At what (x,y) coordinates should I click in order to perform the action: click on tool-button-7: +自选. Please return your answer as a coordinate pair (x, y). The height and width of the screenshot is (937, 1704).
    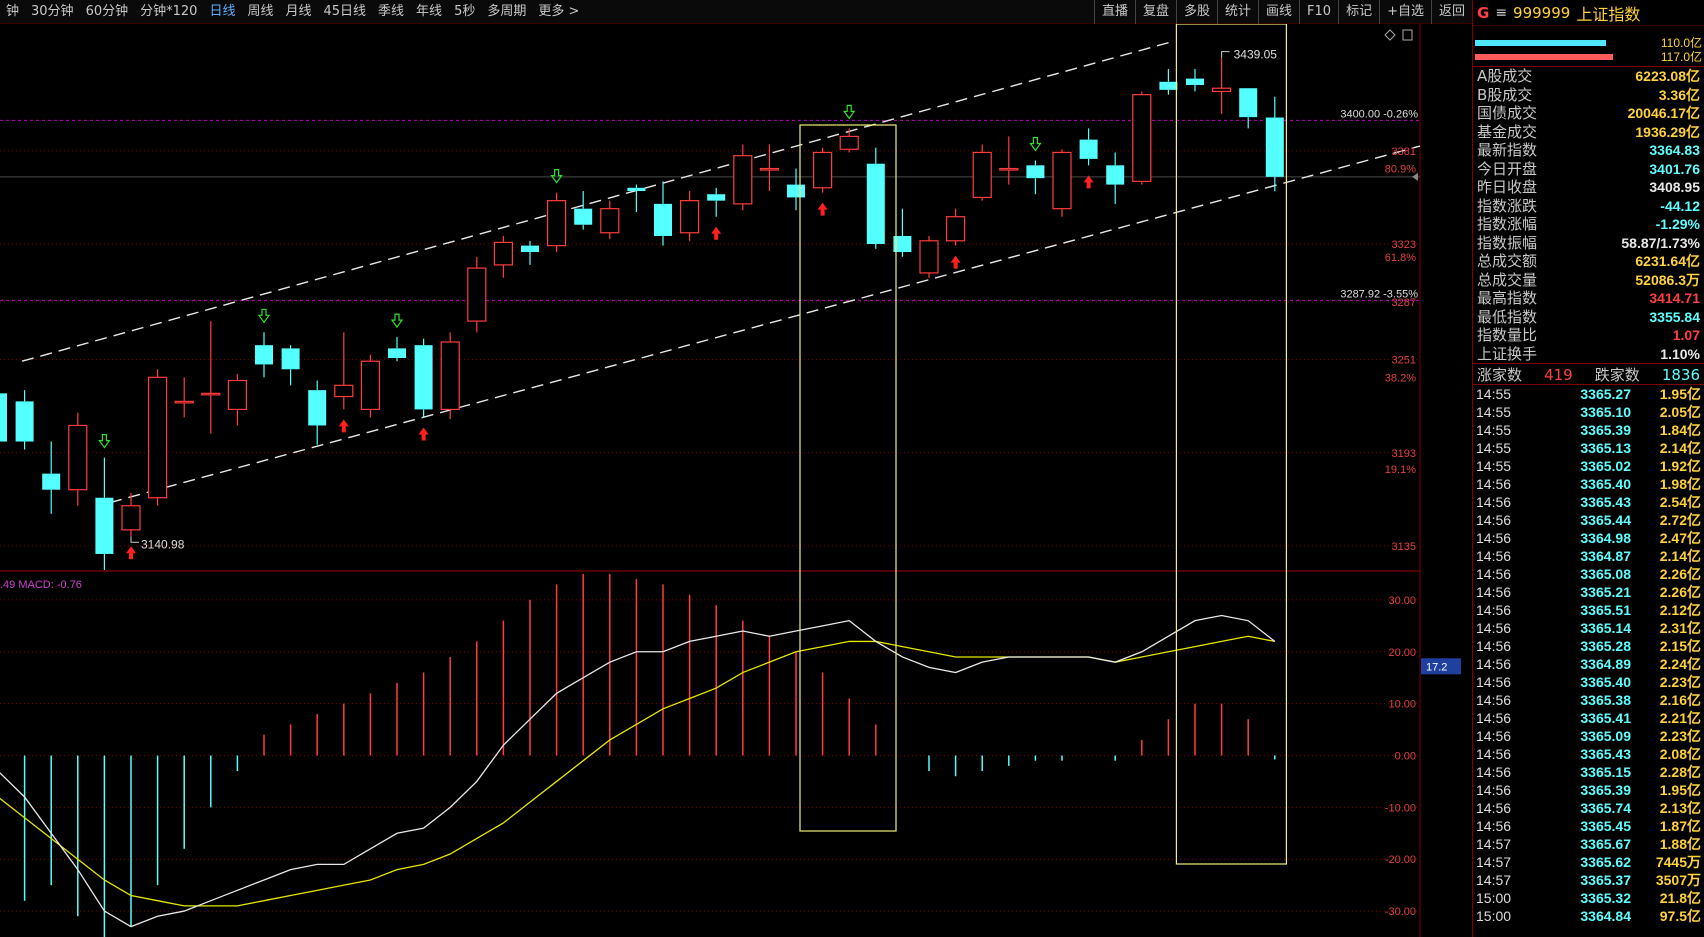
    Looking at the image, I should click on (1405, 12).